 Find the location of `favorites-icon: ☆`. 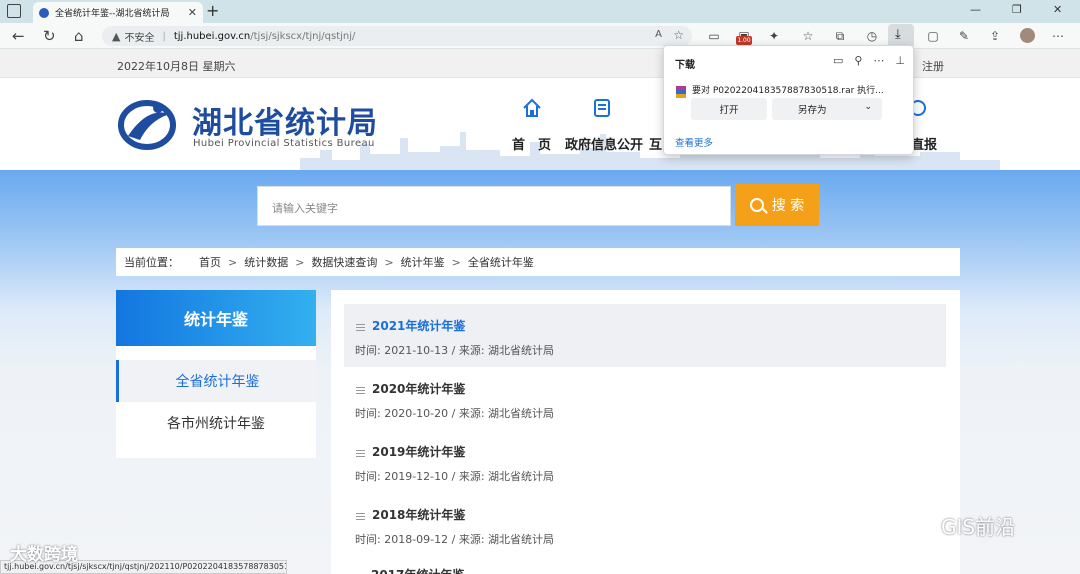

favorites-icon: ☆ is located at coordinates (808, 36).